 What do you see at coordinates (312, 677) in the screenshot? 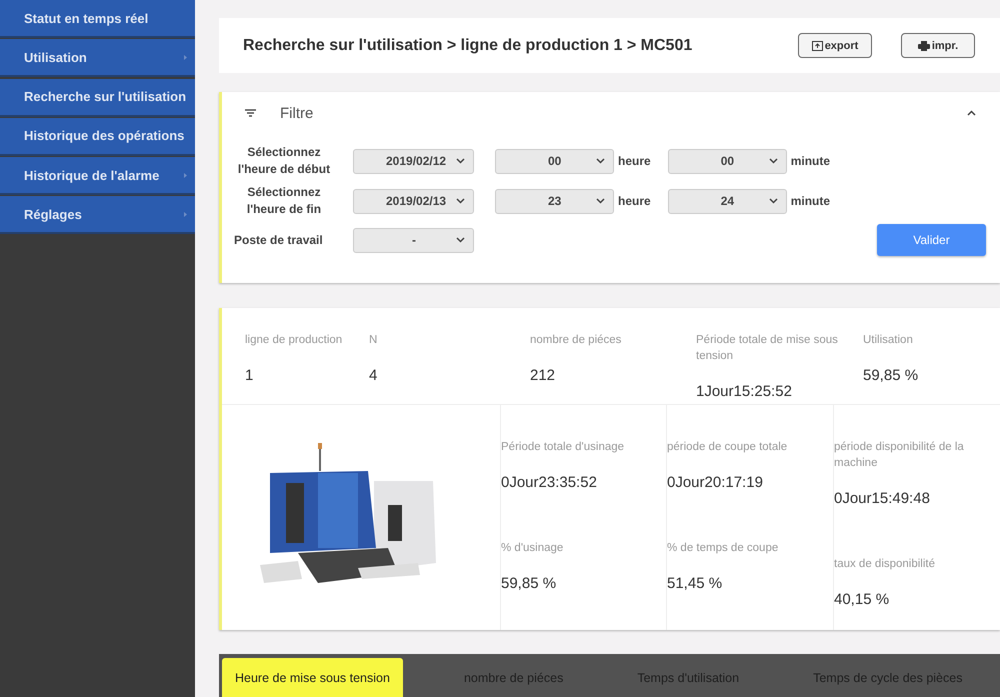
I see `tab: Heure de mise sous tension` at bounding box center [312, 677].